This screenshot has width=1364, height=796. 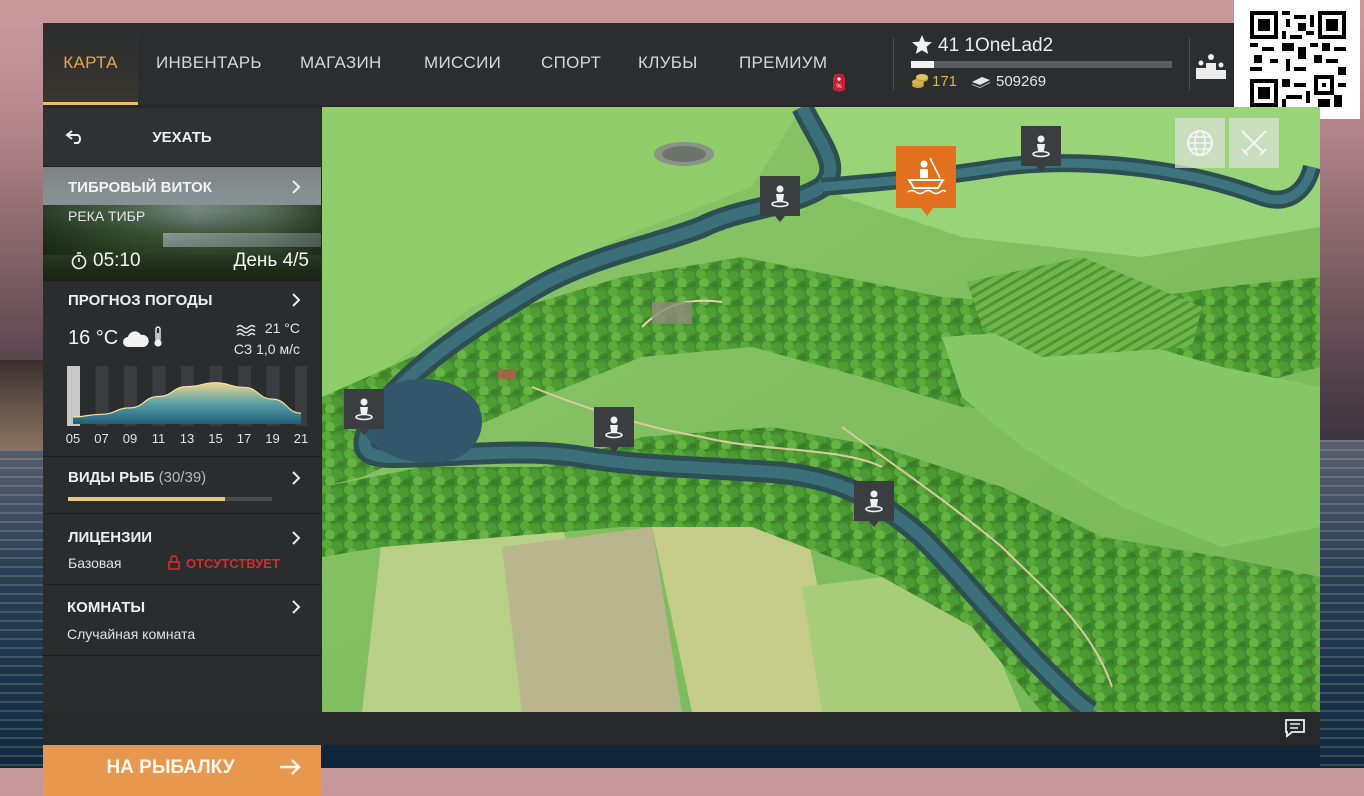 I want to click on cash-icon, so click(x=981, y=81).